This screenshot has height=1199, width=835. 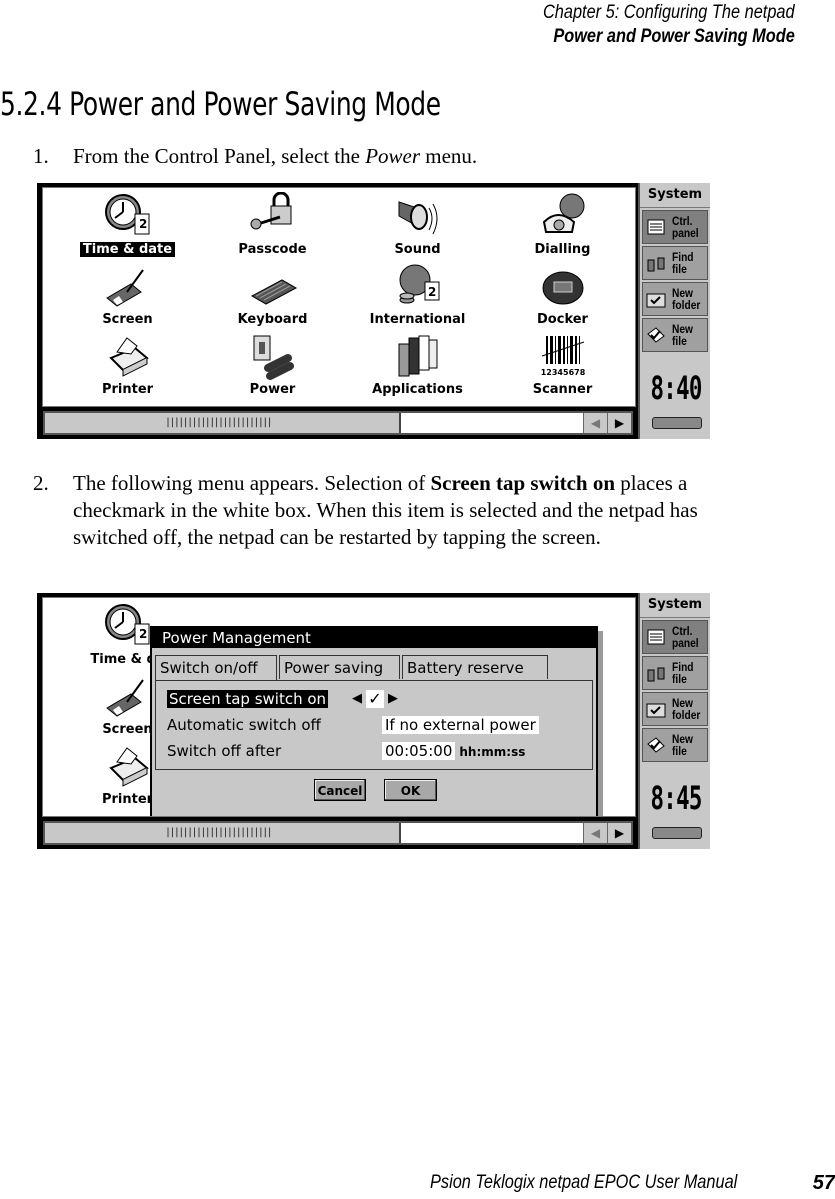 I want to click on icon-label: Passcode, so click(x=272, y=249).